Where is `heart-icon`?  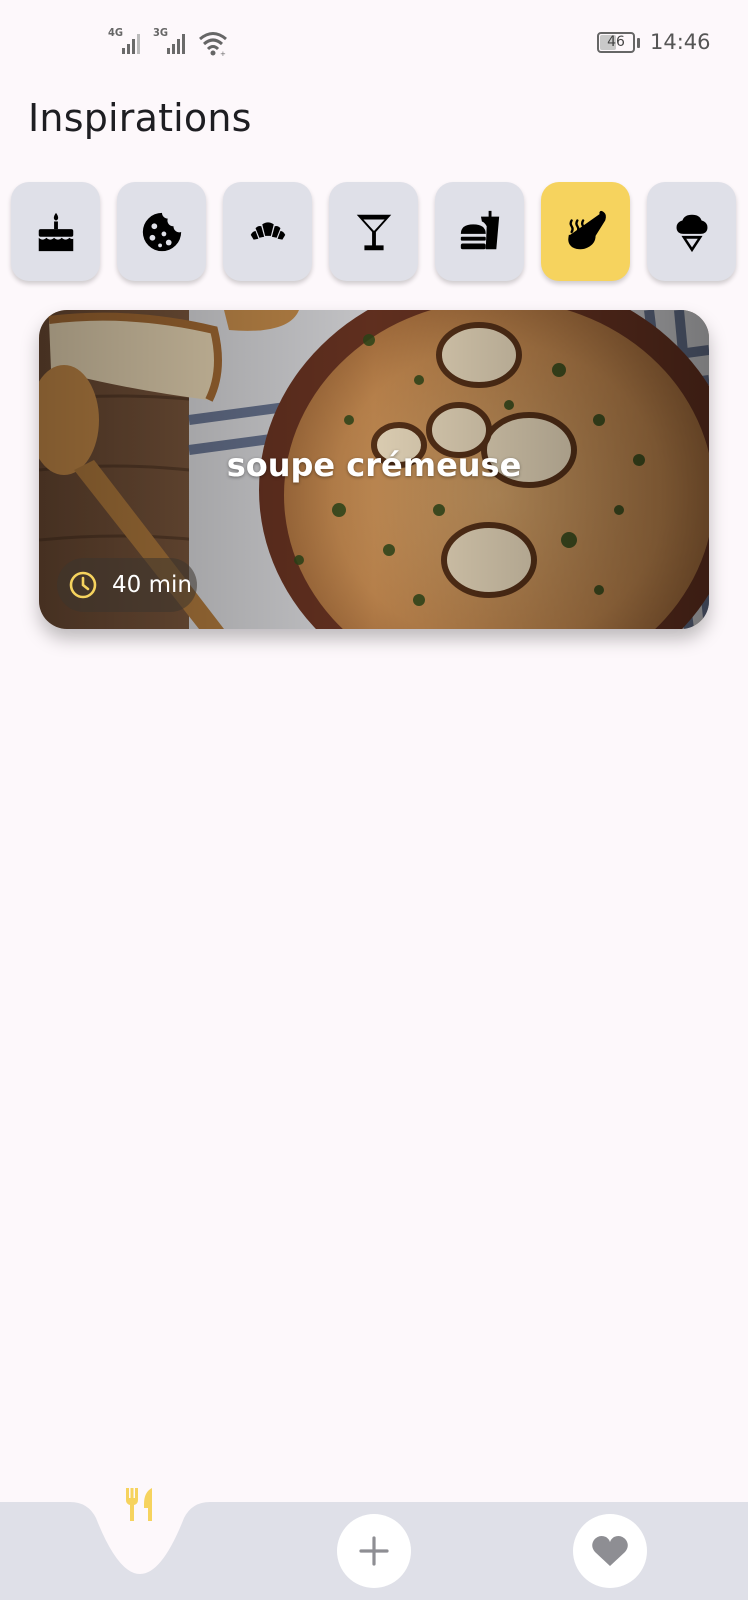 heart-icon is located at coordinates (610, 1551).